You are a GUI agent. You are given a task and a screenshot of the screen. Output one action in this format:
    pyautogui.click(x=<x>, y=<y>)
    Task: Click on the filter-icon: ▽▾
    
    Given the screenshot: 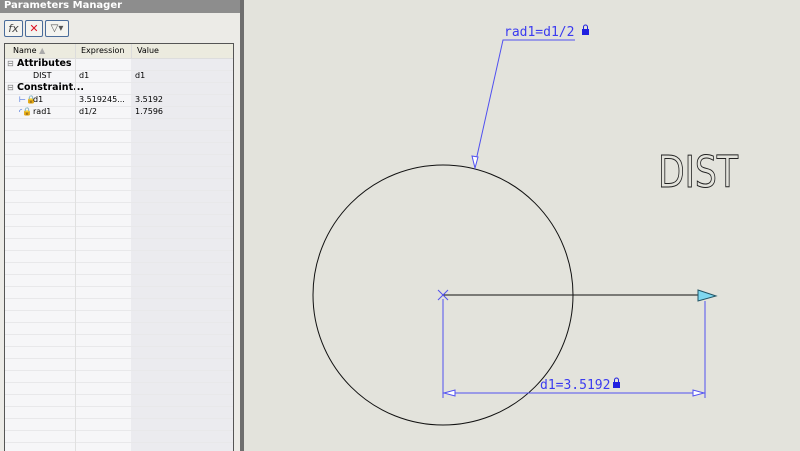 What is the action you would take?
    pyautogui.click(x=57, y=28)
    